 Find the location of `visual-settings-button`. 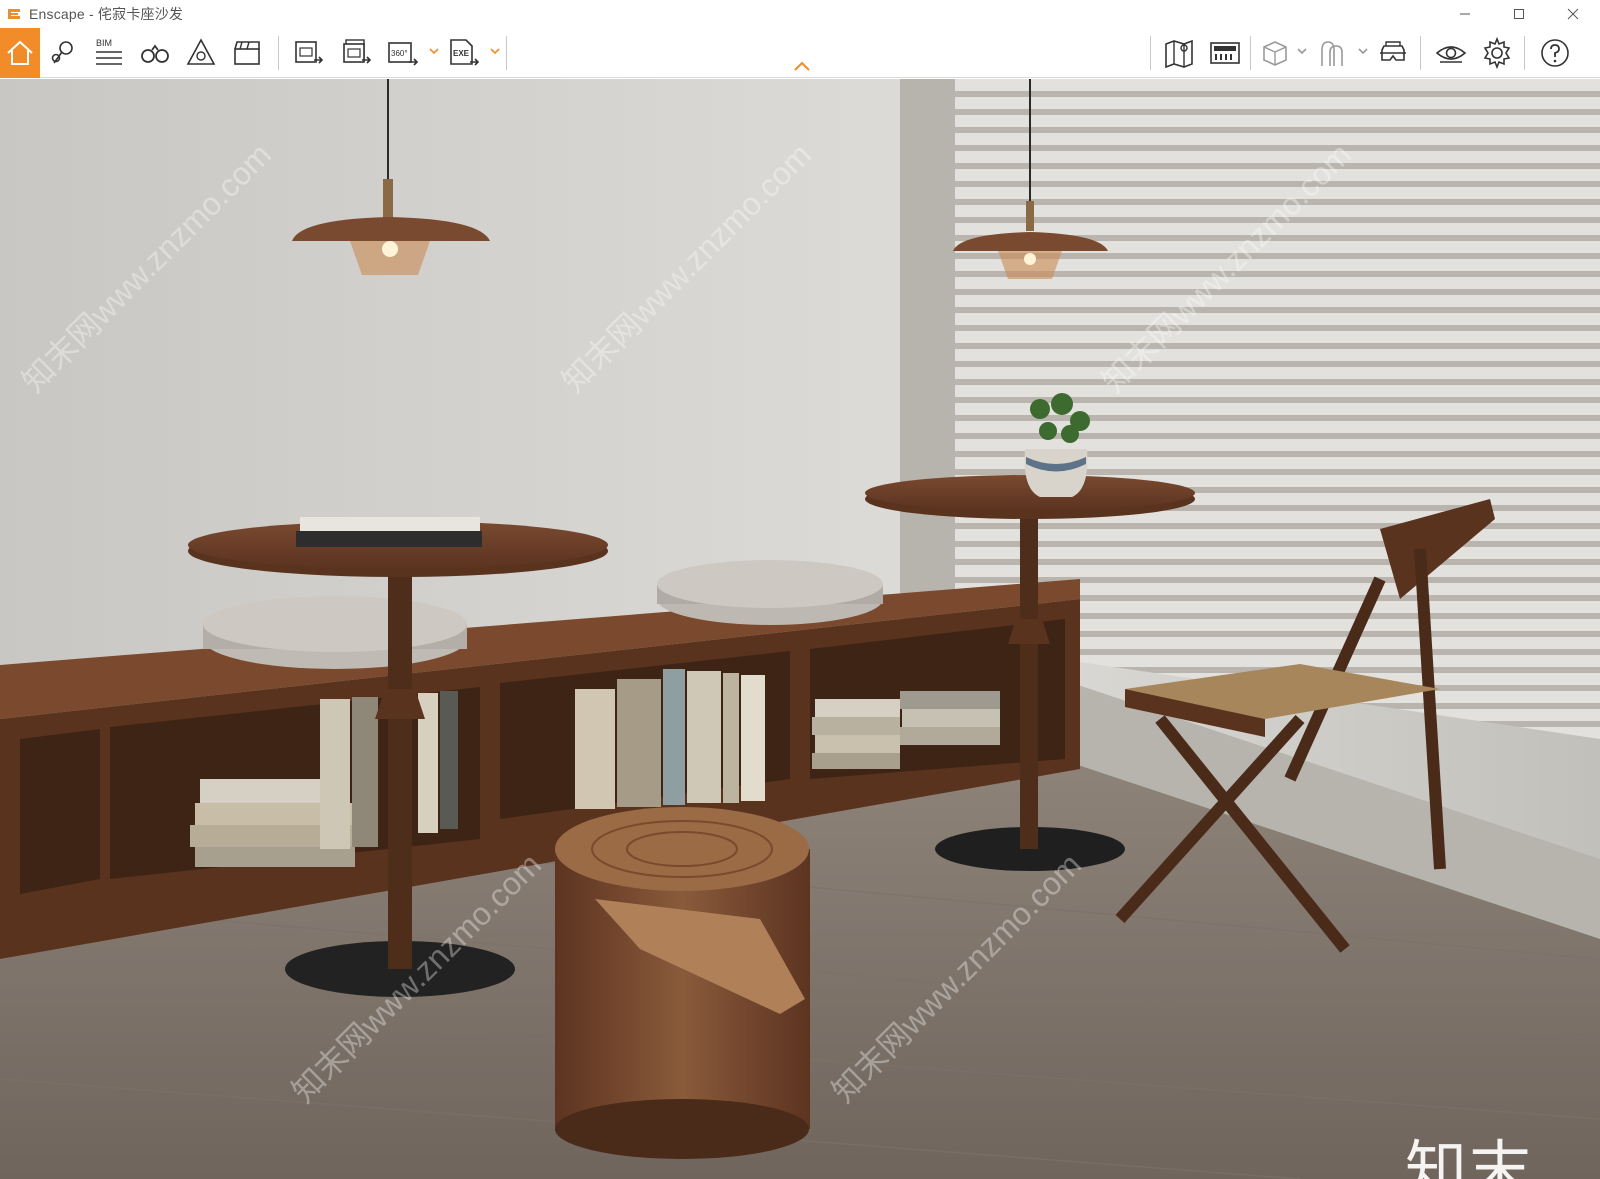

visual-settings-button is located at coordinates (1225, 53).